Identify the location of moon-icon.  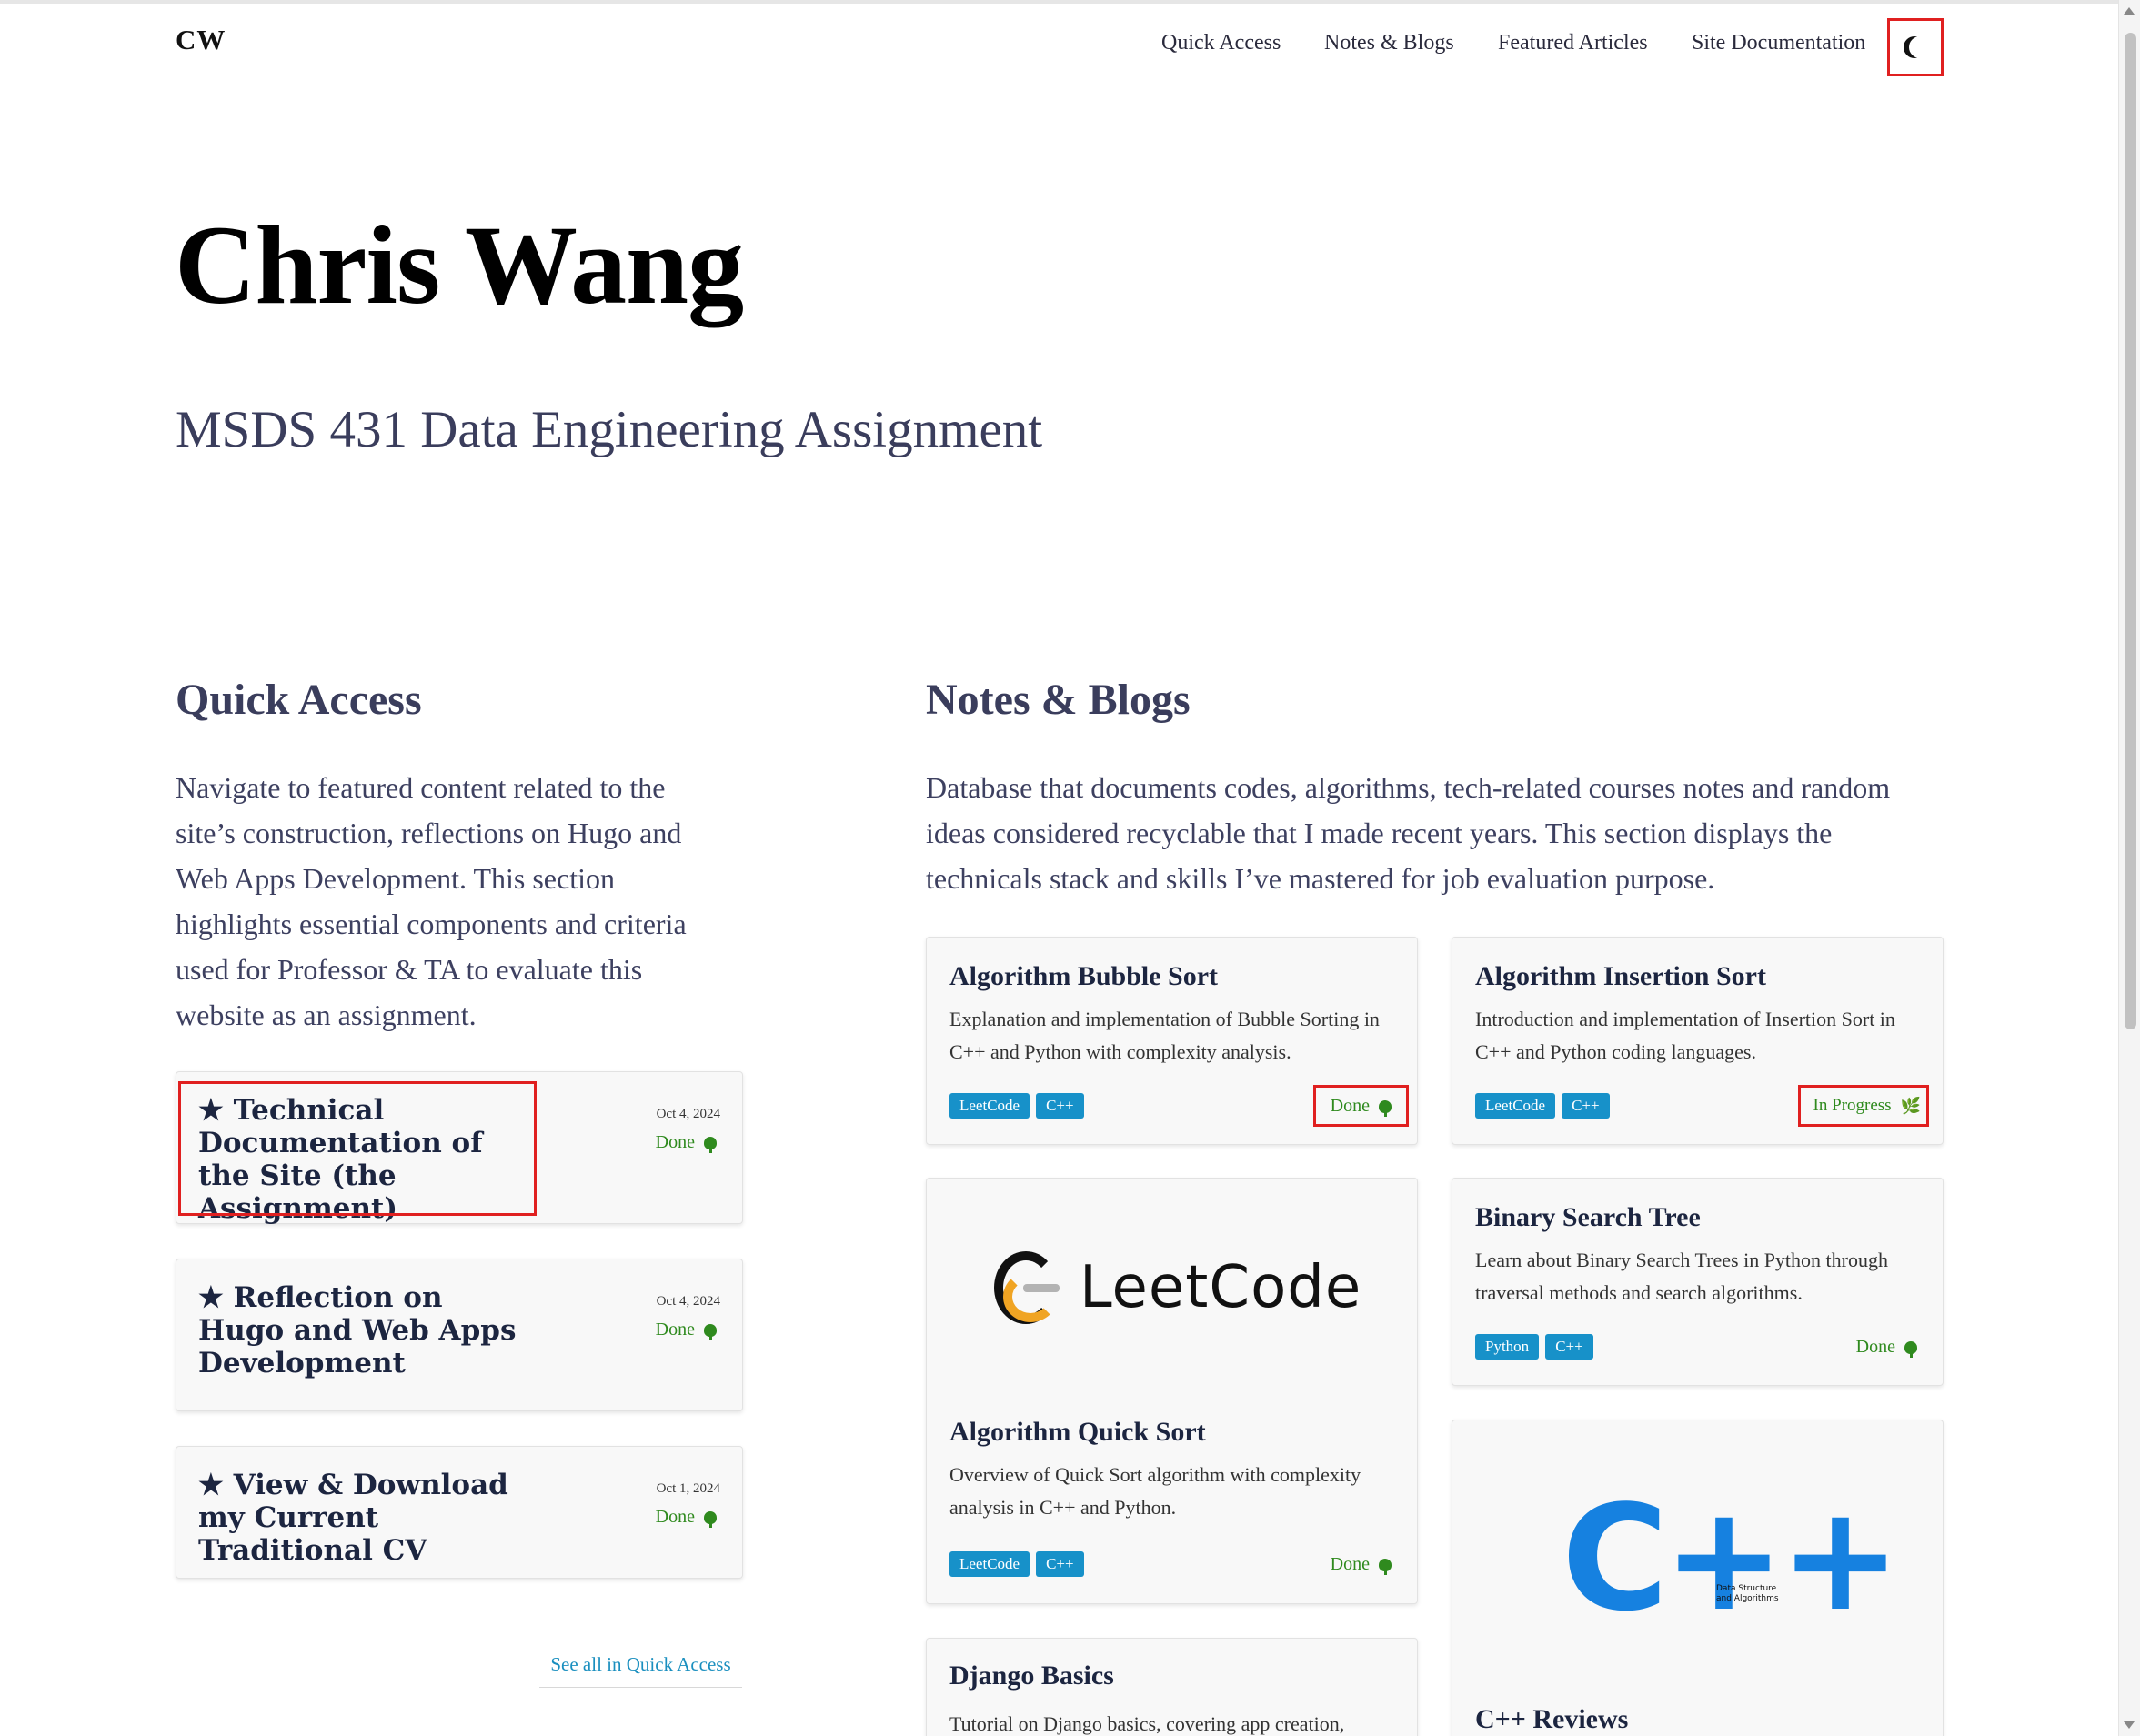
(1920, 47).